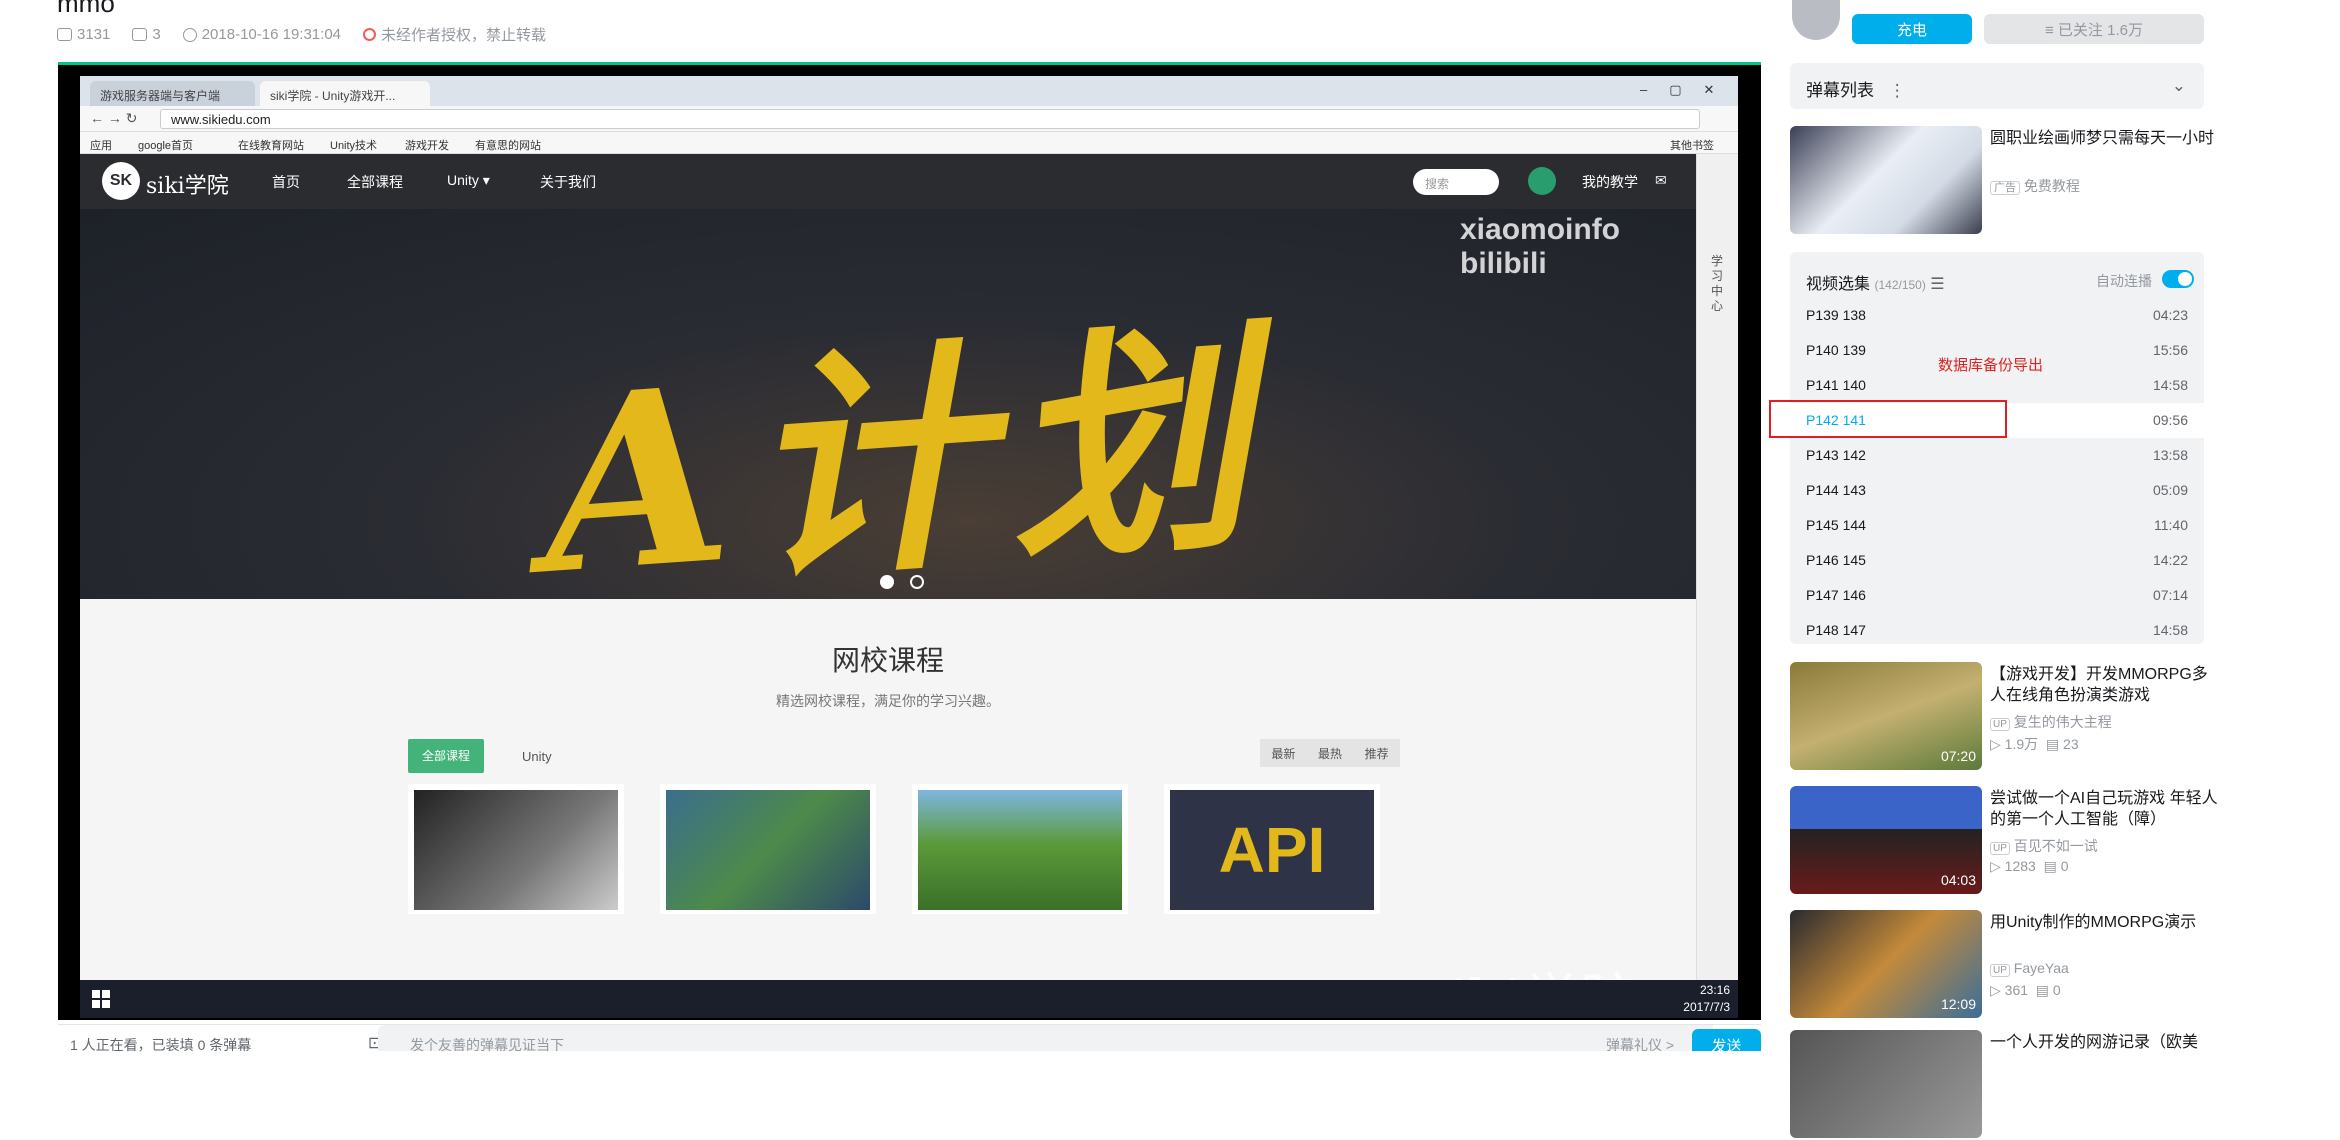 The height and width of the screenshot is (1140, 2340). Describe the element at coordinates (1886, 964) in the screenshot. I see `video-thumbnail: 12:09` at that location.